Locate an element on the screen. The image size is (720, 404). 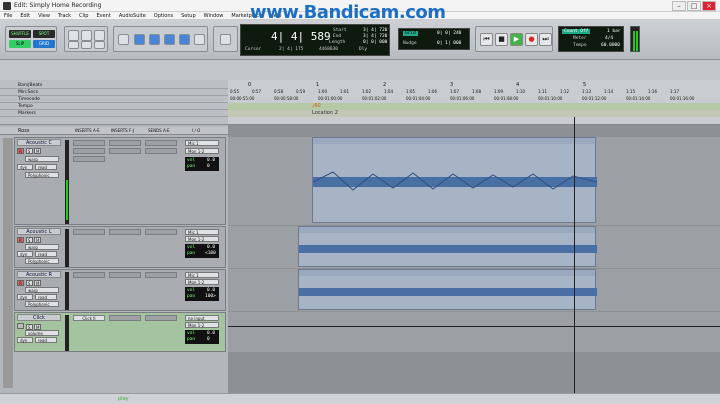
close-button: × is located at coordinates (709, 6).